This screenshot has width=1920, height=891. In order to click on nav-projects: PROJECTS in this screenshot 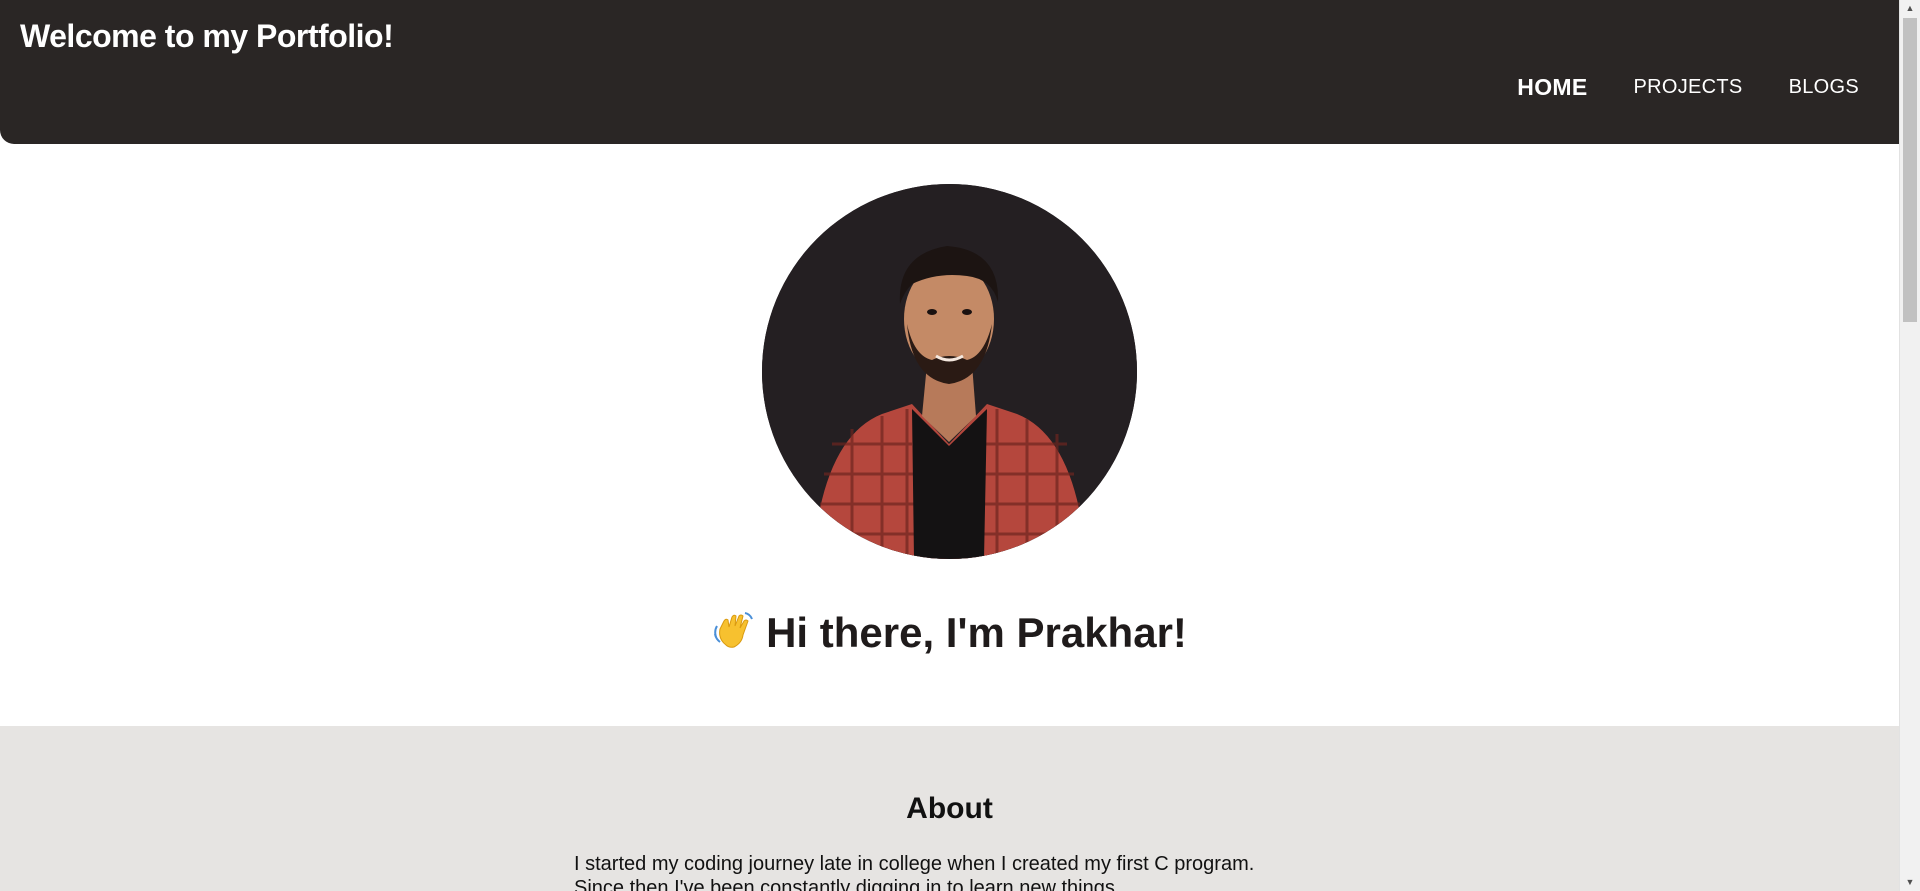, I will do `click(1687, 88)`.